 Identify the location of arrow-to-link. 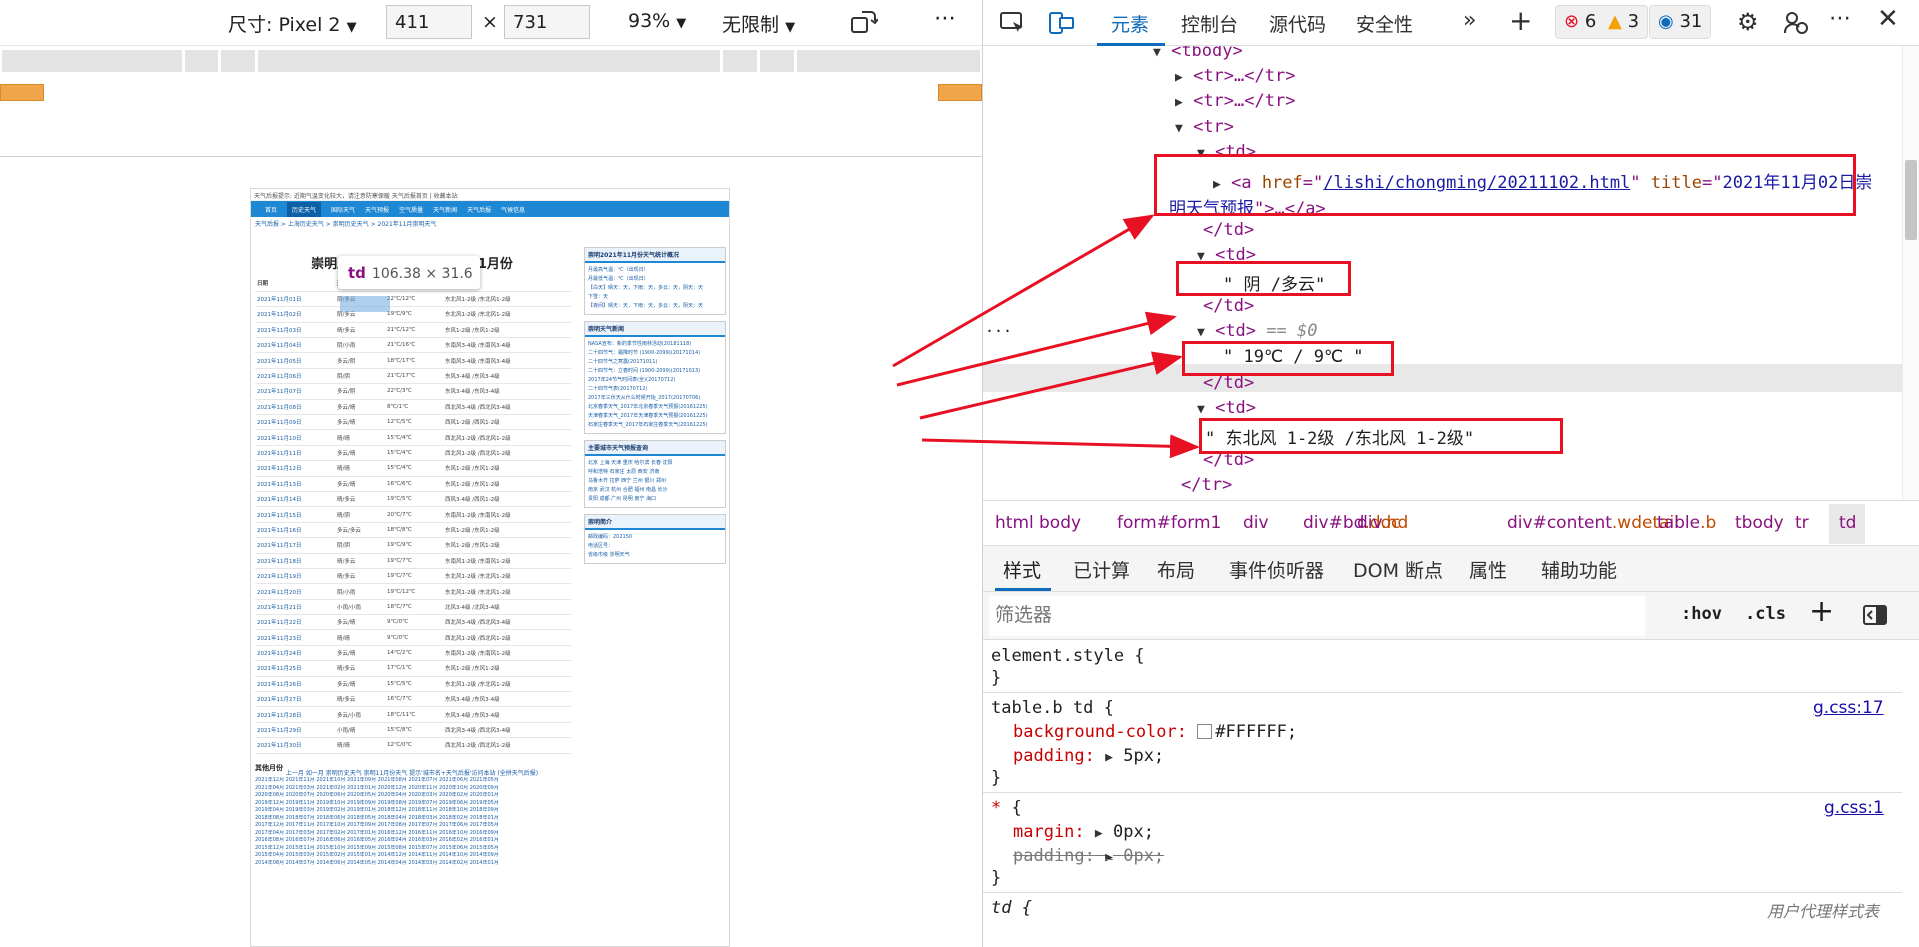
(1023, 291).